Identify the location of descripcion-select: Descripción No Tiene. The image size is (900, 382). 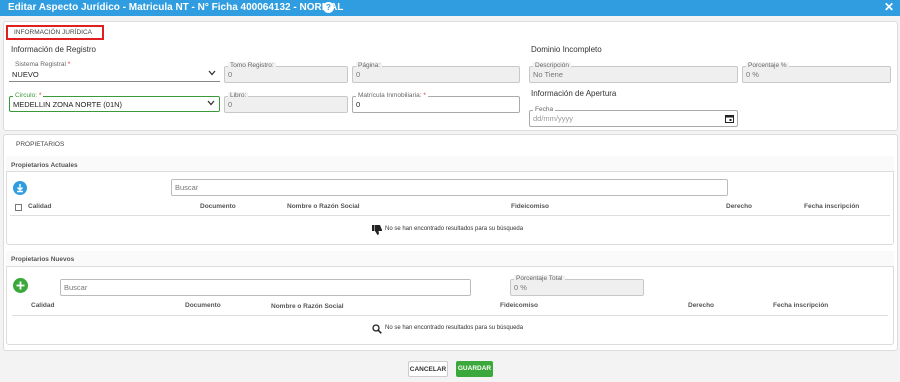
(633, 72).